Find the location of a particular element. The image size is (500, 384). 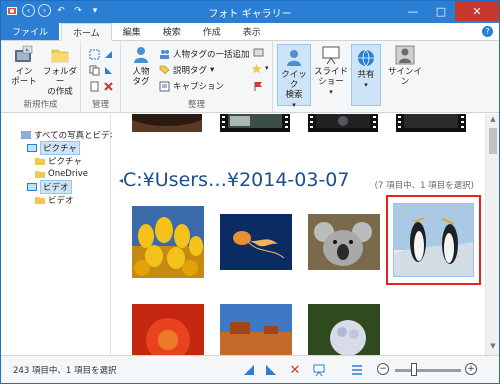

group-new: イン ポート フォルダー の作成 新規作成 is located at coordinates (41, 77).